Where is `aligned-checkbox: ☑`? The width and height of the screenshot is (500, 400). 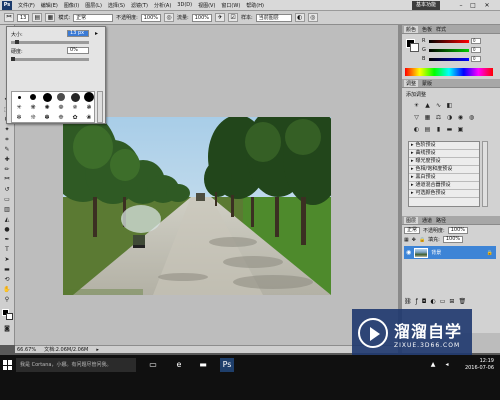
aligned-checkbox: ☑ is located at coordinates (233, 17).